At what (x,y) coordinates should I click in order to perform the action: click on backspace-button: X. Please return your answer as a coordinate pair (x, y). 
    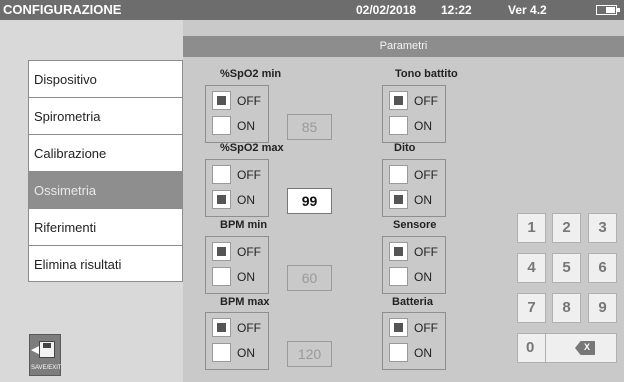
    Looking at the image, I should click on (581, 348).